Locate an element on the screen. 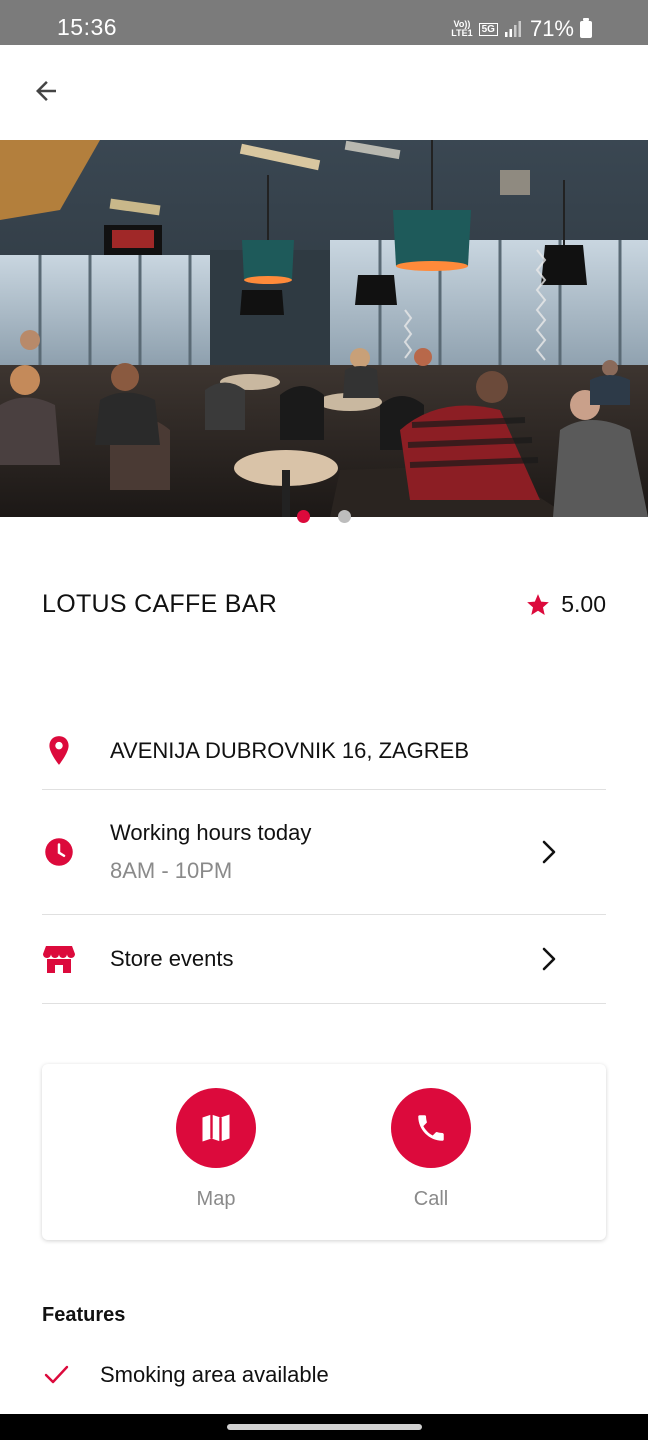 This screenshot has height=1440, width=648. back-button is located at coordinates (46, 91).